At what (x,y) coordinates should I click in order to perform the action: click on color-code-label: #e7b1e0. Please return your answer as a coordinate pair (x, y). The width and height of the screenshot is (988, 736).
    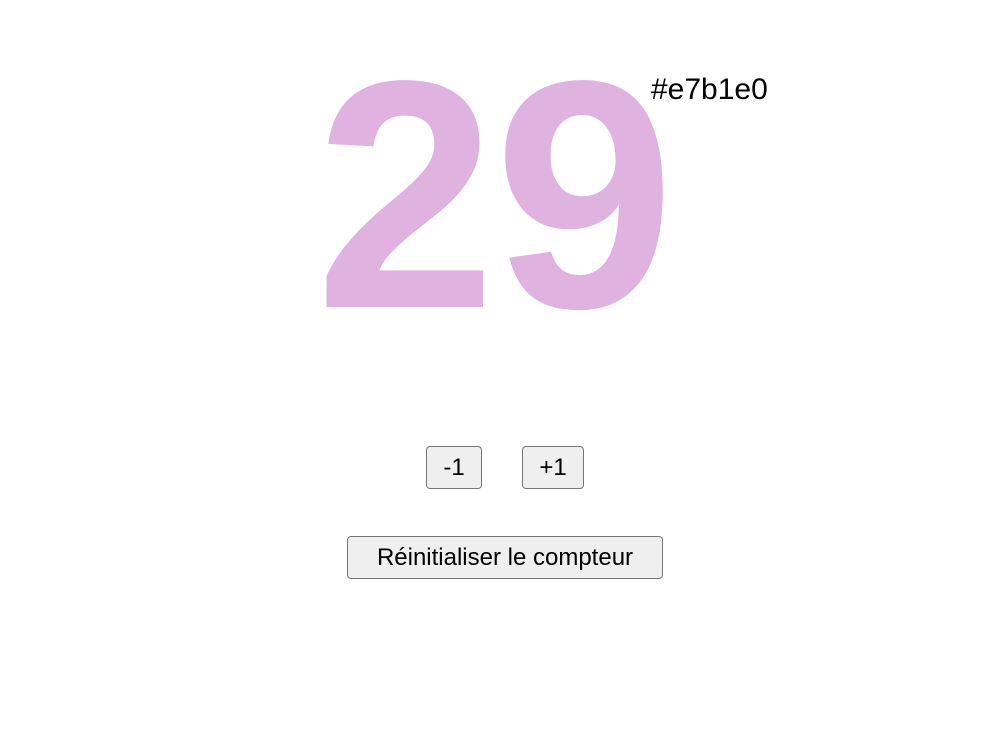
    Looking at the image, I should click on (709, 89).